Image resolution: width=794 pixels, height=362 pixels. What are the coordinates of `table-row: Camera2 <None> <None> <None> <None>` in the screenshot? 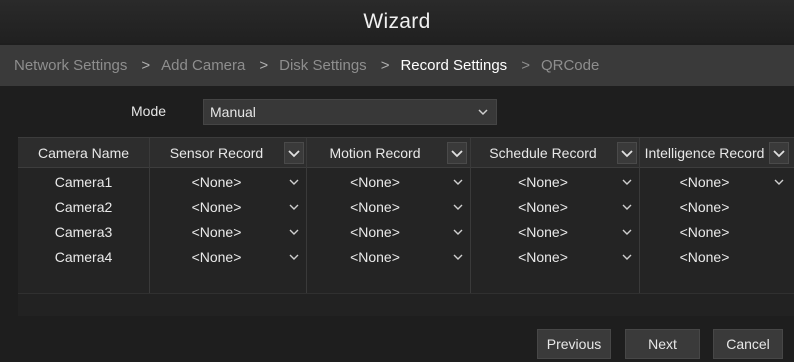 It's located at (406, 206).